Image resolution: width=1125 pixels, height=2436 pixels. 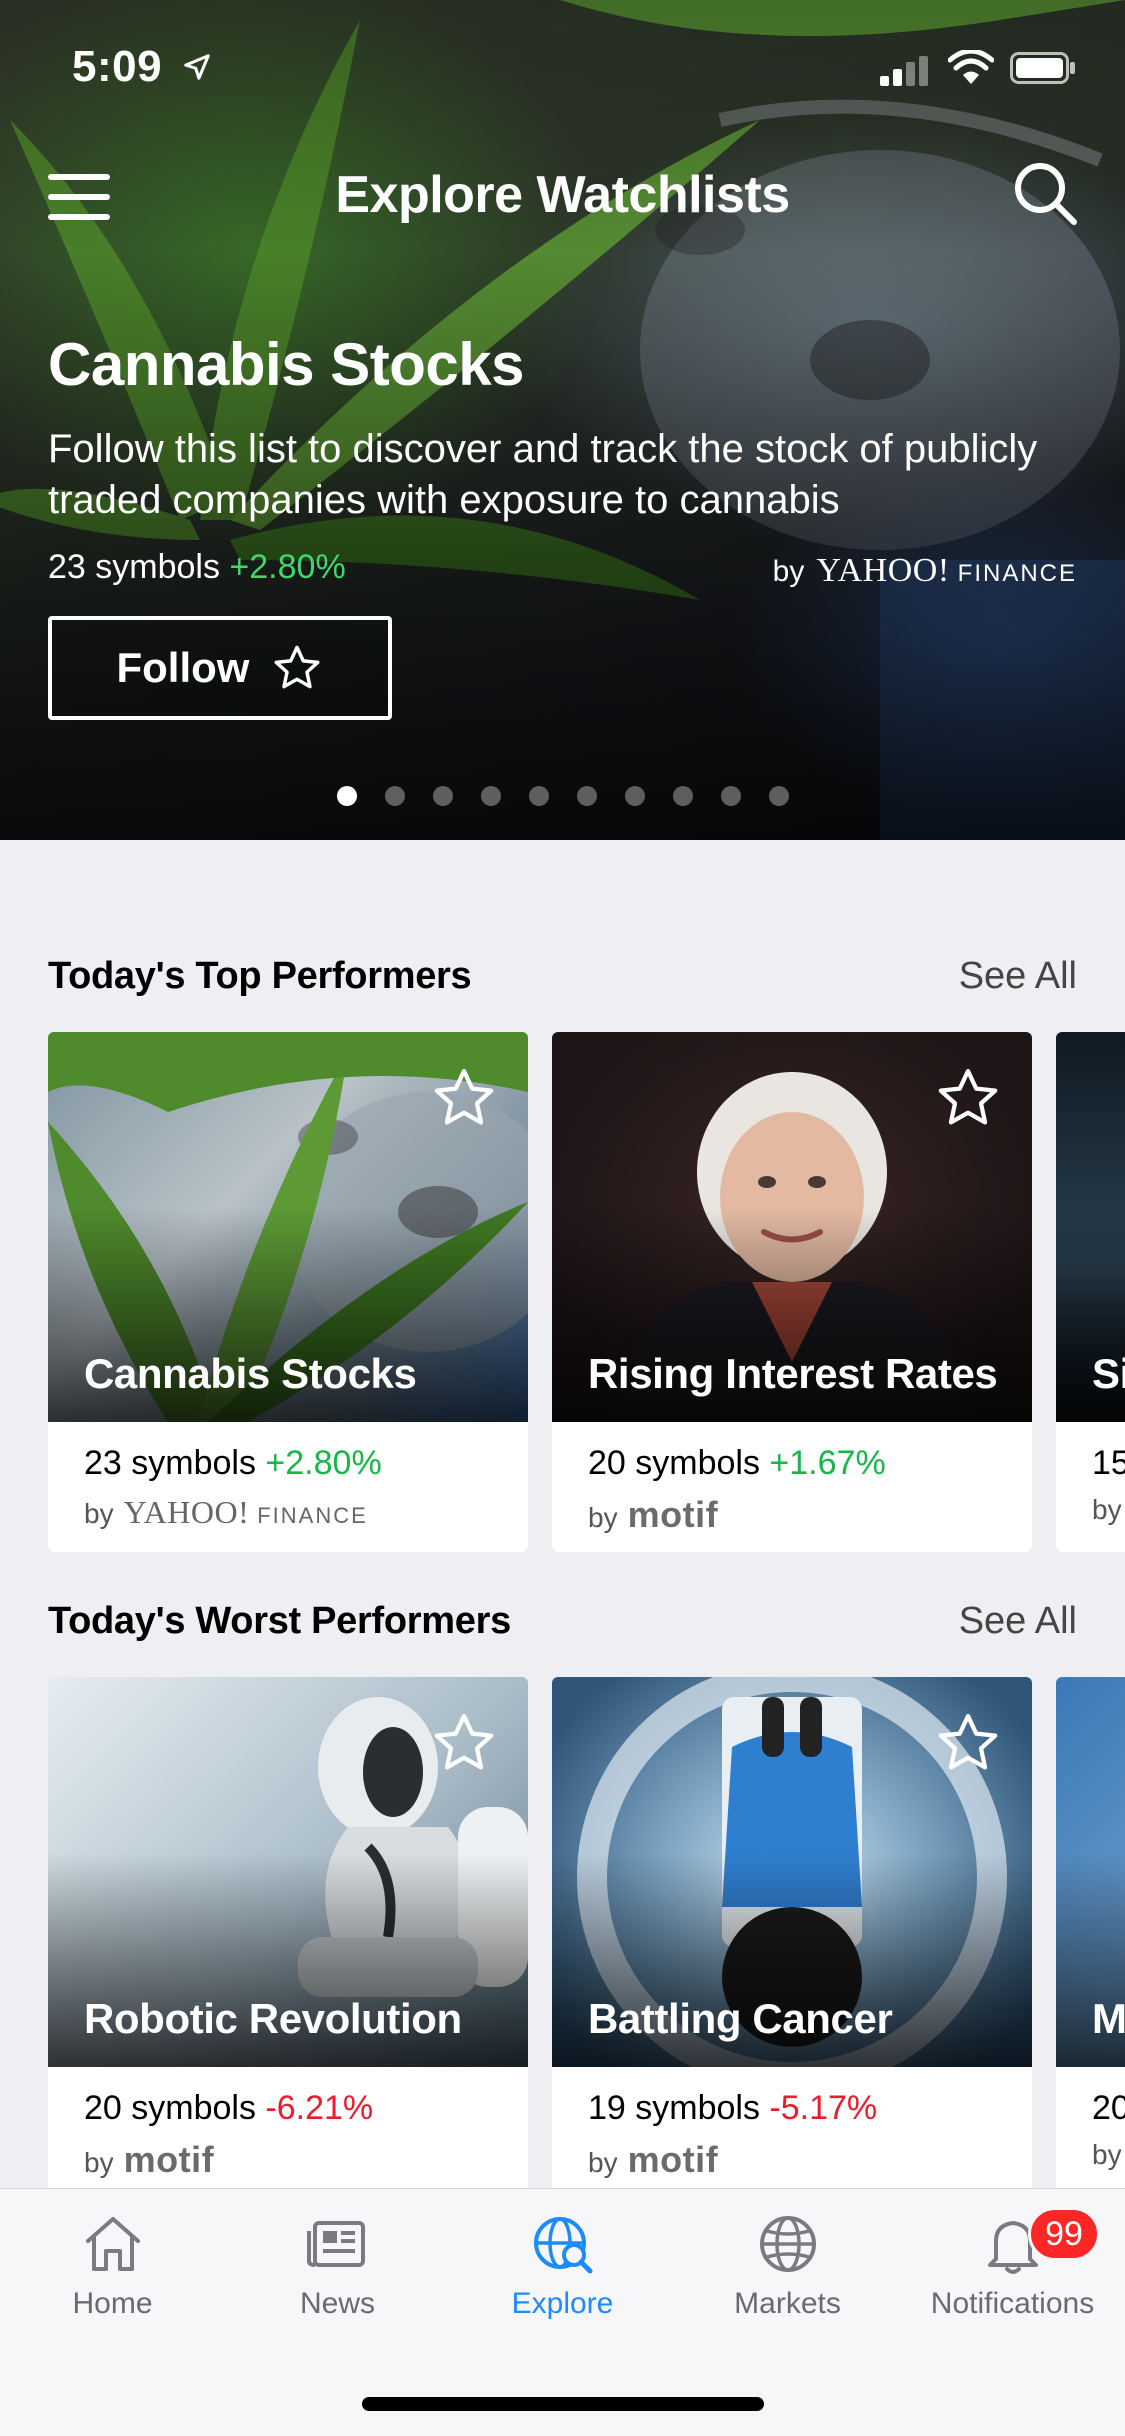 I want to click on page-title: Explore Watchlists, so click(x=562, y=195).